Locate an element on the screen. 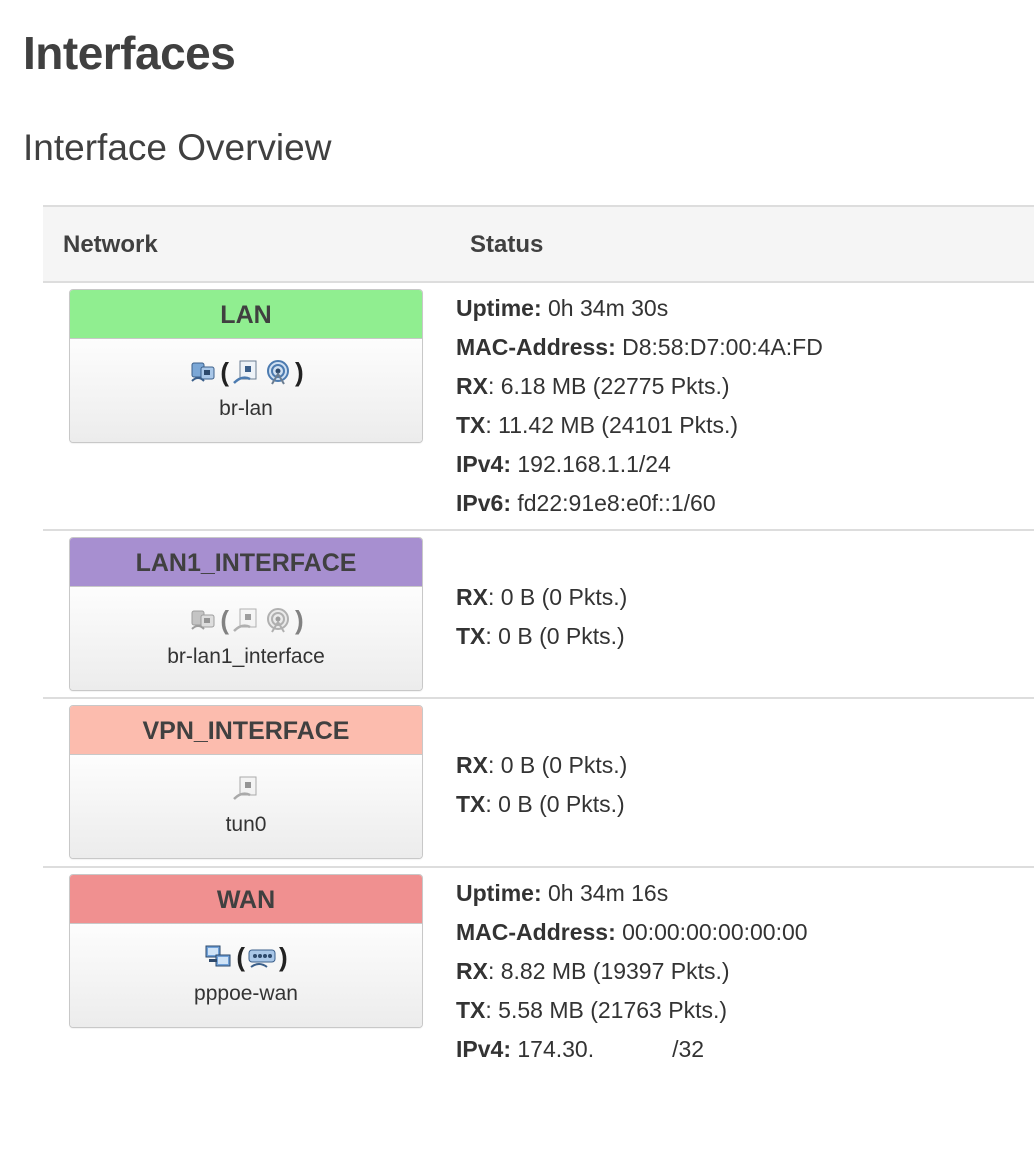 This screenshot has width=1034, height=1168. interface-card-wan: WAN ( ) pppoe-wan is located at coordinates (246, 951).